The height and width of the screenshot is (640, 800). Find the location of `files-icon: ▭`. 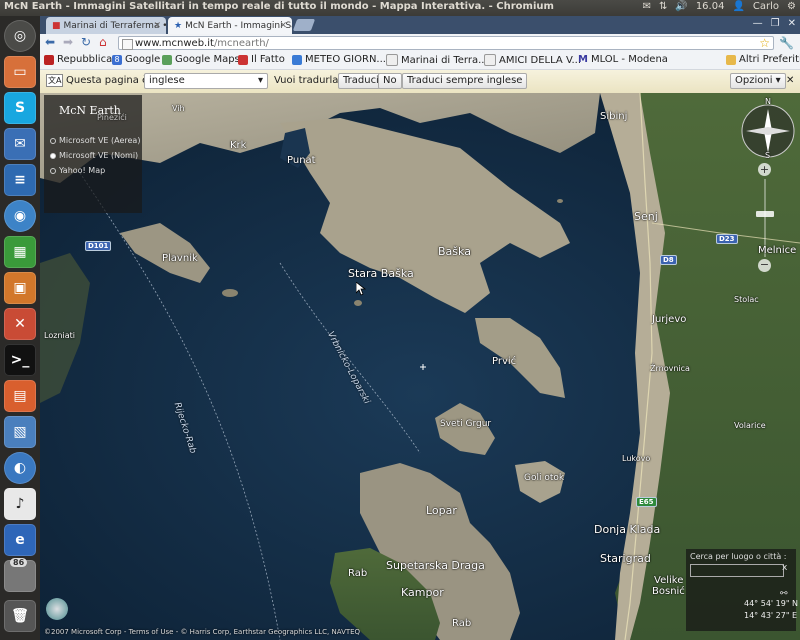

files-icon: ▭ is located at coordinates (20, 72).